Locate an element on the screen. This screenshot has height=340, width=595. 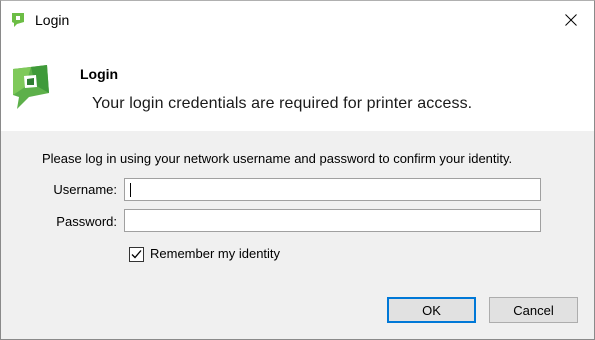
checkmark-icon is located at coordinates (136, 254).